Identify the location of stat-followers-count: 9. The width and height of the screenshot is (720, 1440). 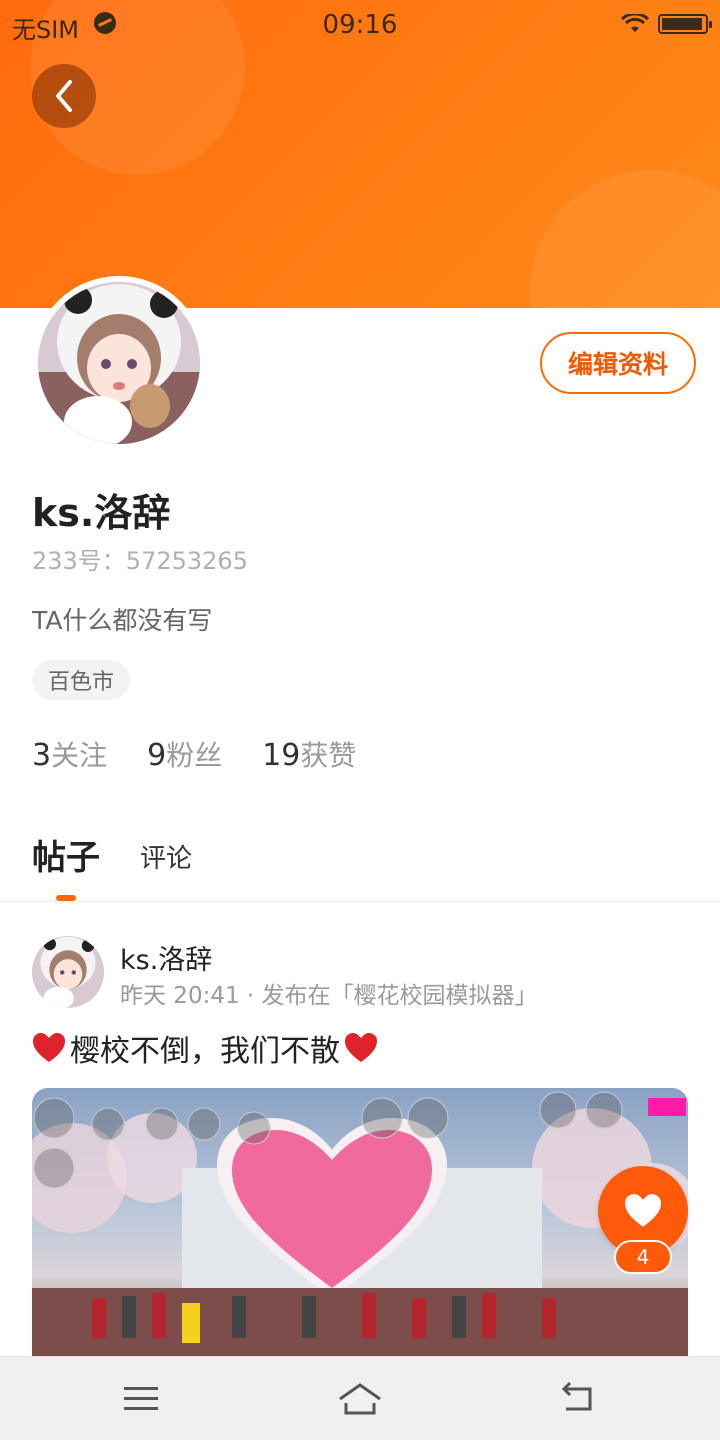
(157, 755).